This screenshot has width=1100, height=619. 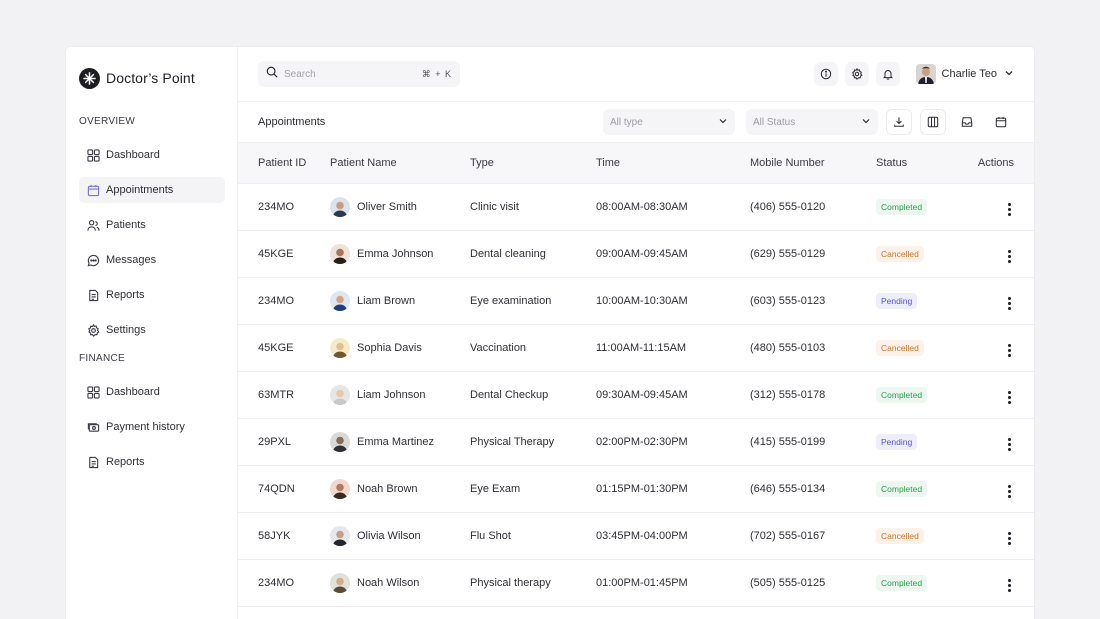 What do you see at coordinates (107, 121) in the screenshot?
I see `section-label-overview: OVERVIEW` at bounding box center [107, 121].